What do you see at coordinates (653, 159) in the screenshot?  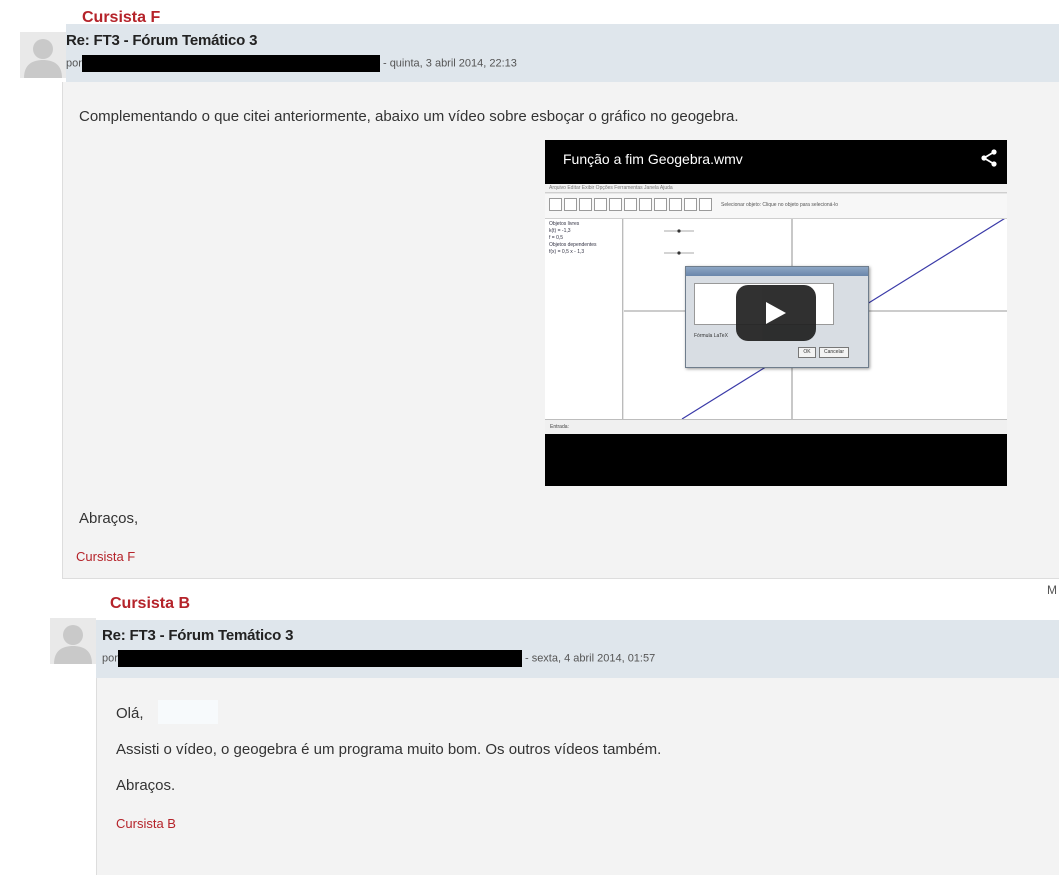 I see `video-title: Função a fim Geogebra.wmv` at bounding box center [653, 159].